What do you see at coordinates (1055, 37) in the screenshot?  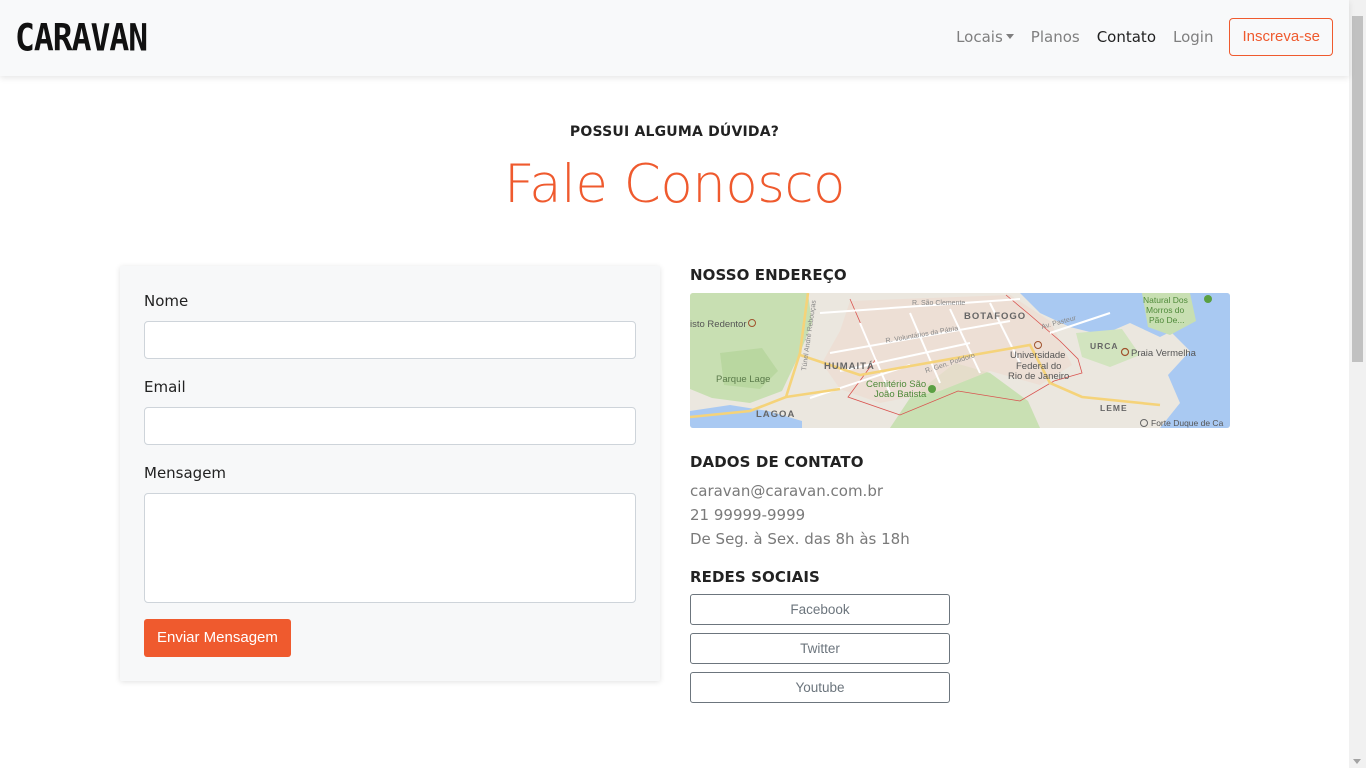 I see `nav-link-planos: Planos` at bounding box center [1055, 37].